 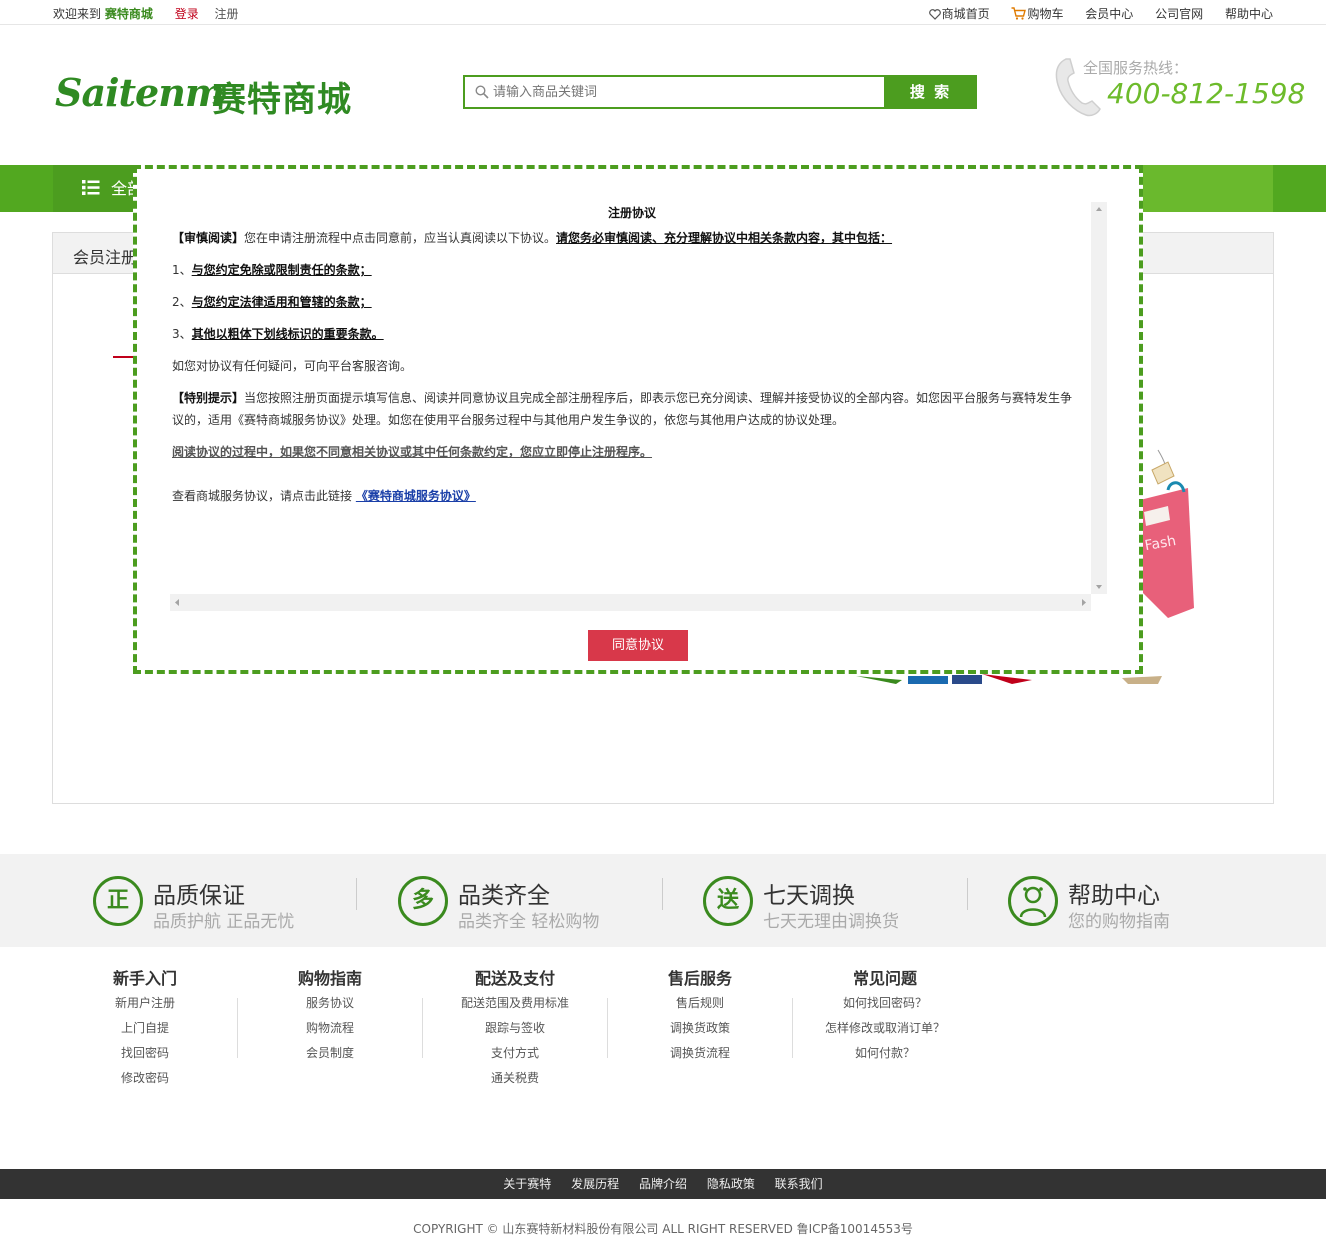 I want to click on vertical-scrollbar, so click(x=1099, y=398).